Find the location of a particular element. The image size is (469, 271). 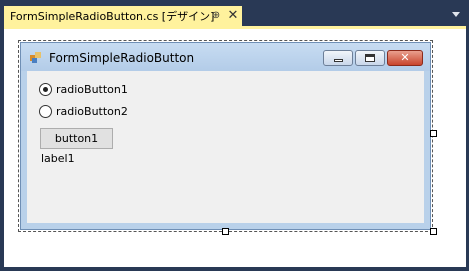

form-app-icon is located at coordinates (35, 57).